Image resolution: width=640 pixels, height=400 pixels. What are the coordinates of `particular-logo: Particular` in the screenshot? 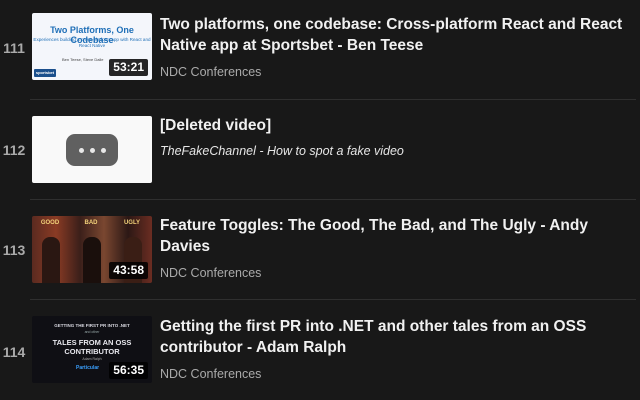 It's located at (88, 368).